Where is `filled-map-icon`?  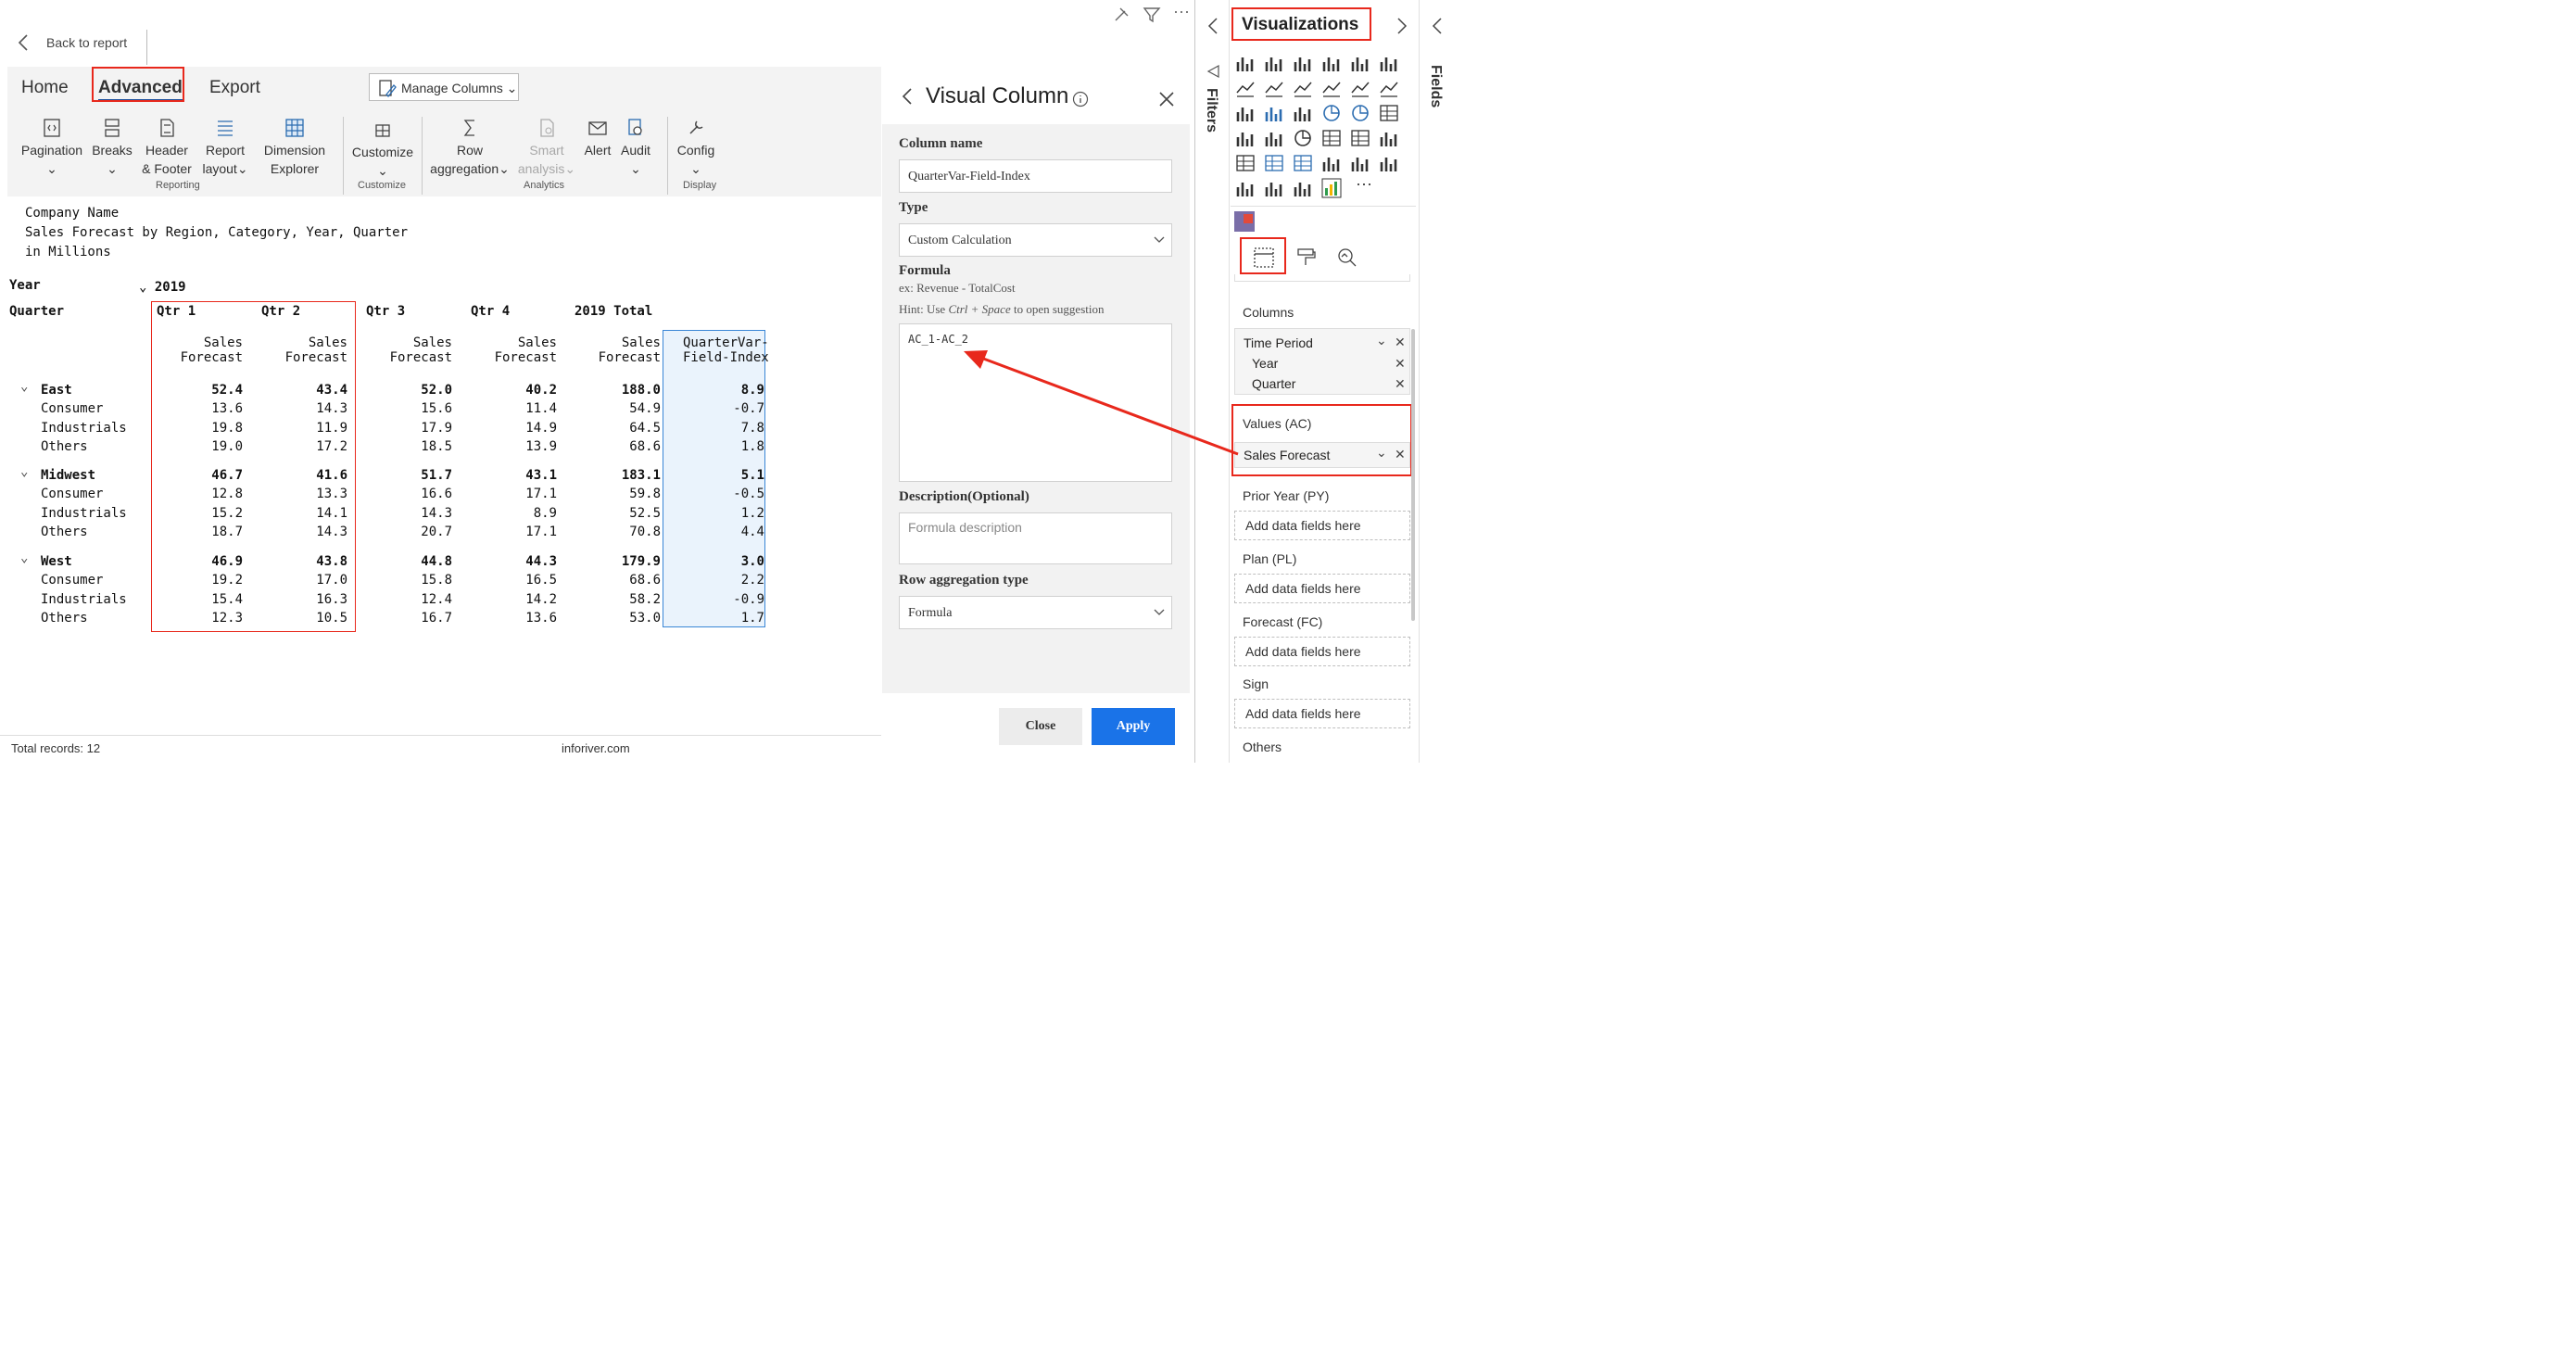
filled-map-icon is located at coordinates (1274, 138).